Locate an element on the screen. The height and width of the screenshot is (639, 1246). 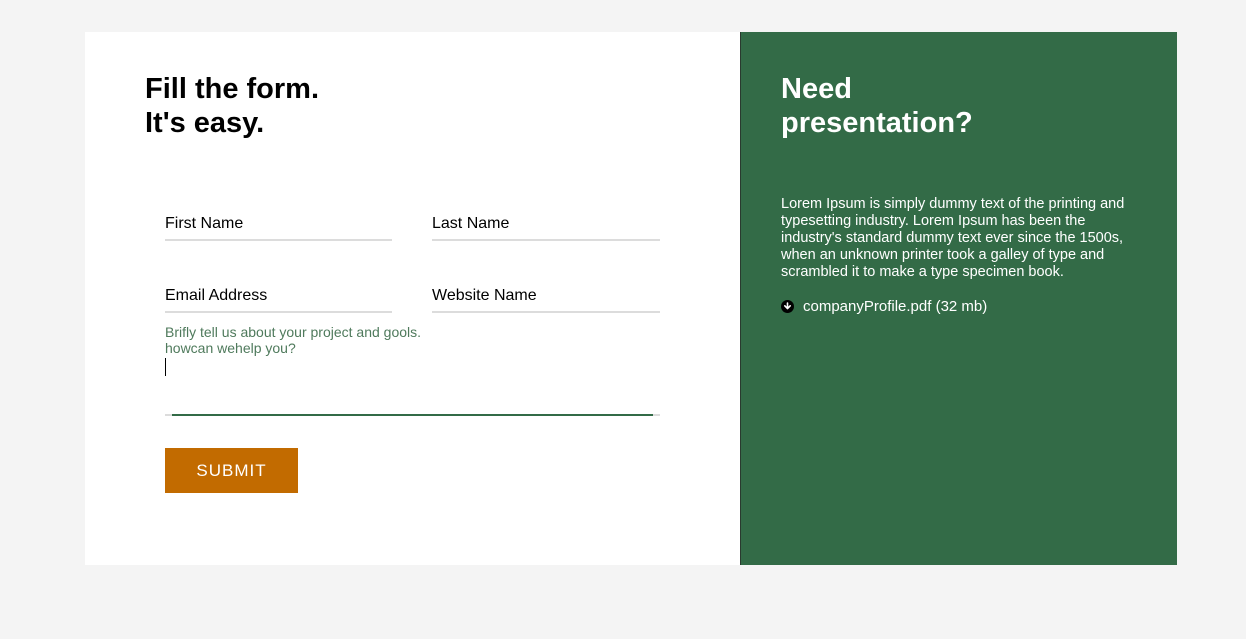
last-name-field-wrapper is located at coordinates (546, 225).